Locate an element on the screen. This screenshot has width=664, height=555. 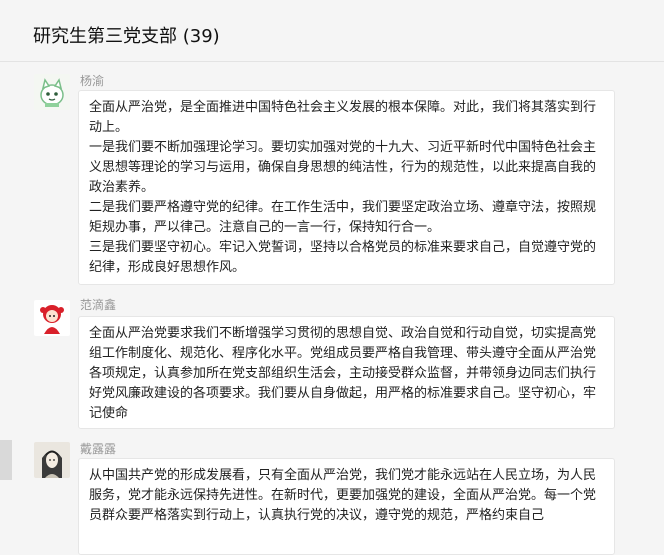
chat-header: 研究生第三党支部 (39) is located at coordinates (332, 31).